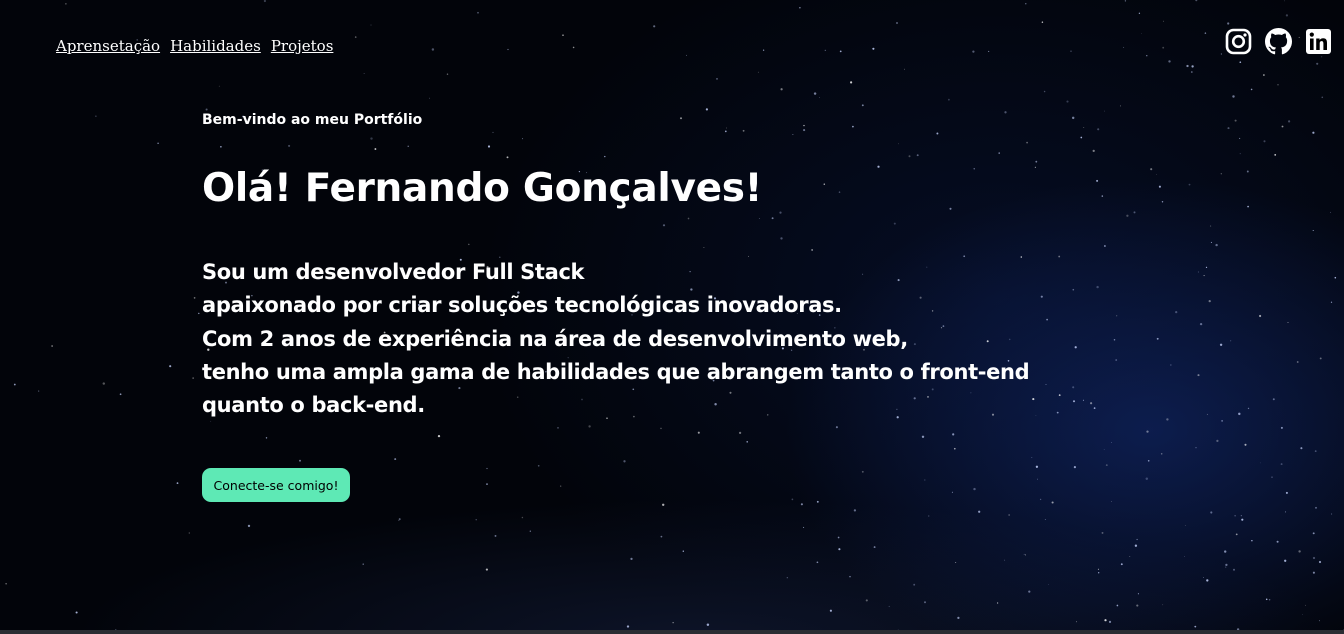  What do you see at coordinates (312, 120) in the screenshot?
I see `welcome-text: Bem-vindo ao meu Portfólio` at bounding box center [312, 120].